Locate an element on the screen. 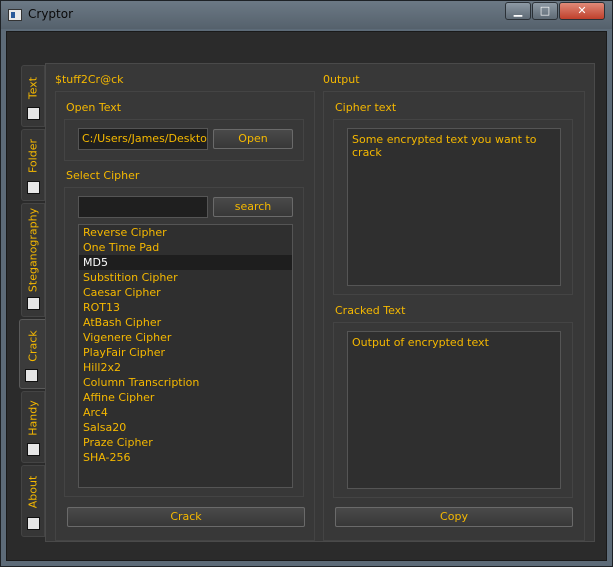 Image resolution: width=613 pixels, height=567 pixels. right-panel-title: 0utput is located at coordinates (341, 79).